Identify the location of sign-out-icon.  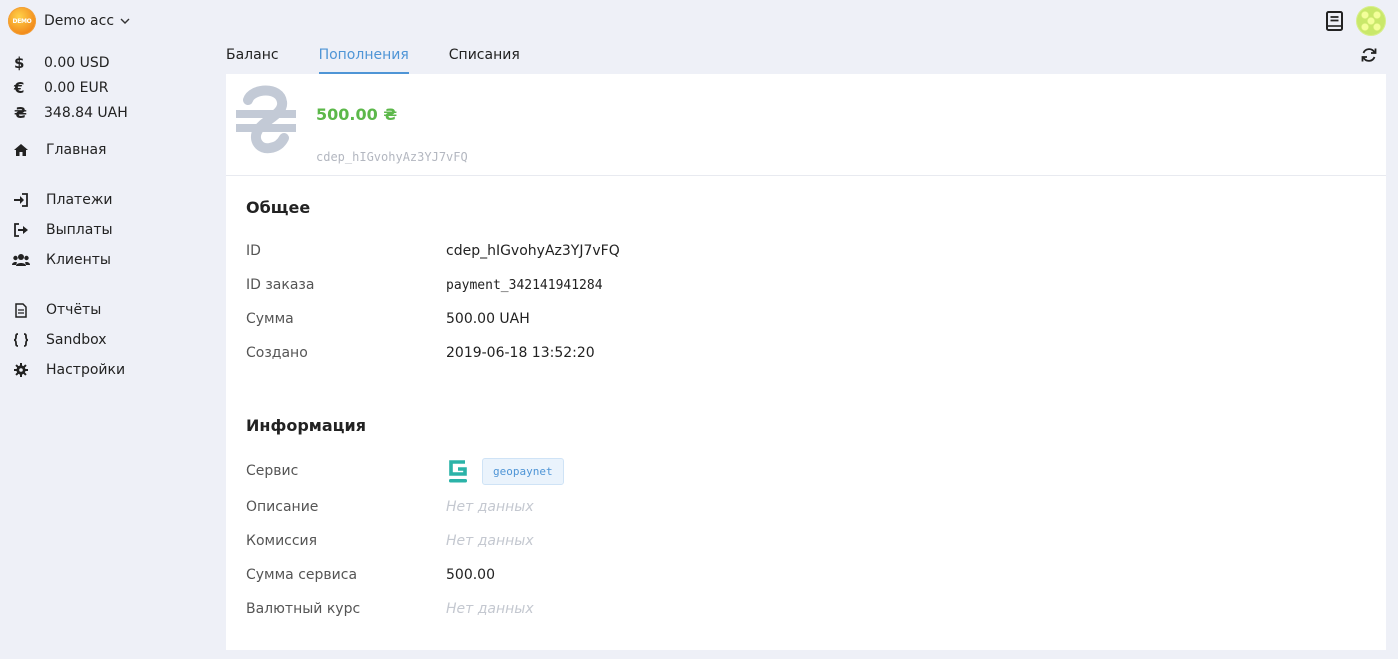
(21, 230).